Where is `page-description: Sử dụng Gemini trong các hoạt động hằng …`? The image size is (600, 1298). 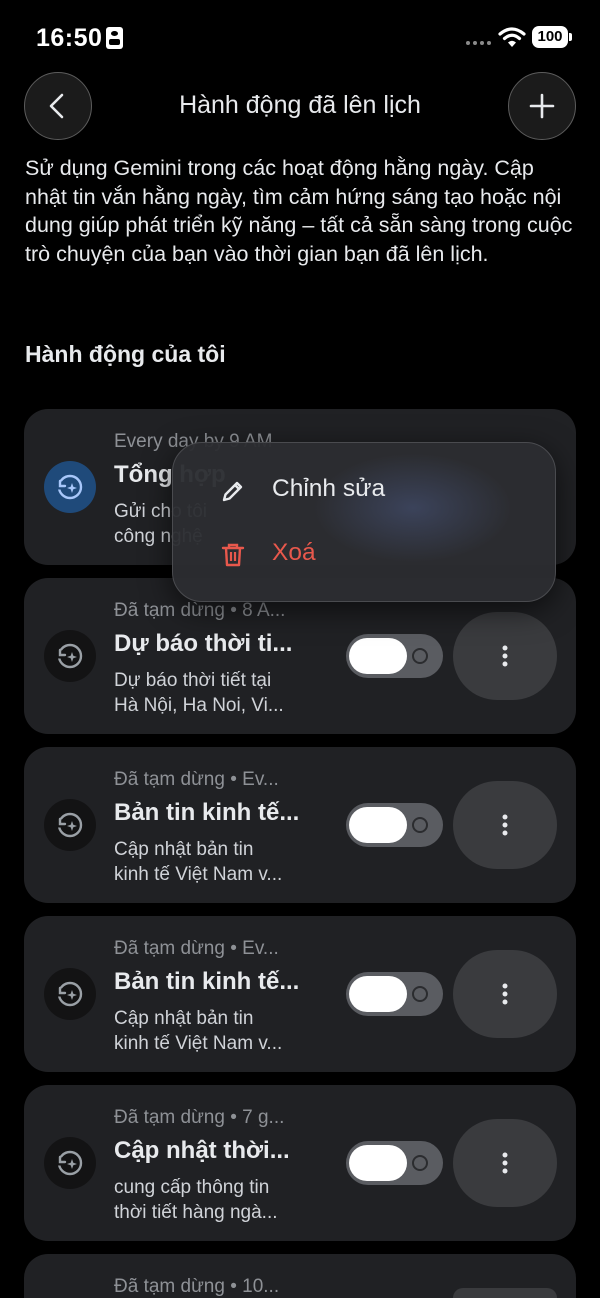 page-description: Sử dụng Gemini trong các hoạt động hằng … is located at coordinates (299, 211).